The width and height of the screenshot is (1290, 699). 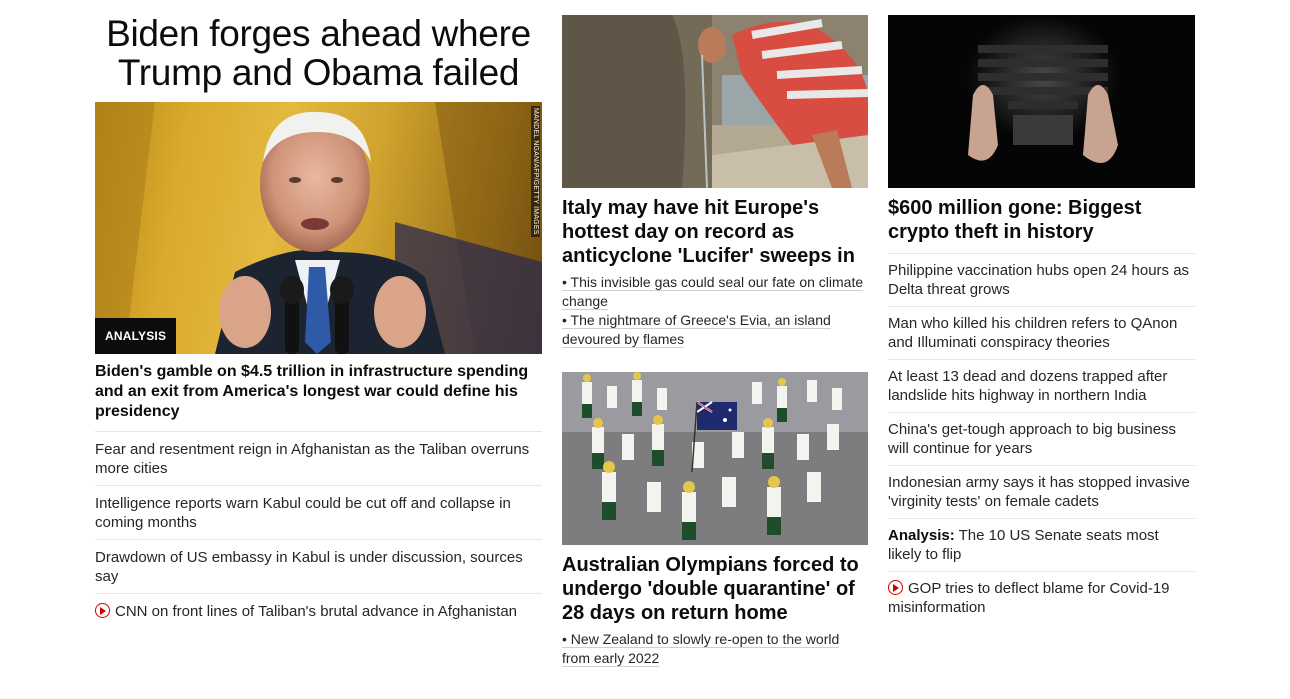 I want to click on italy-heat-image, so click(x=715, y=101).